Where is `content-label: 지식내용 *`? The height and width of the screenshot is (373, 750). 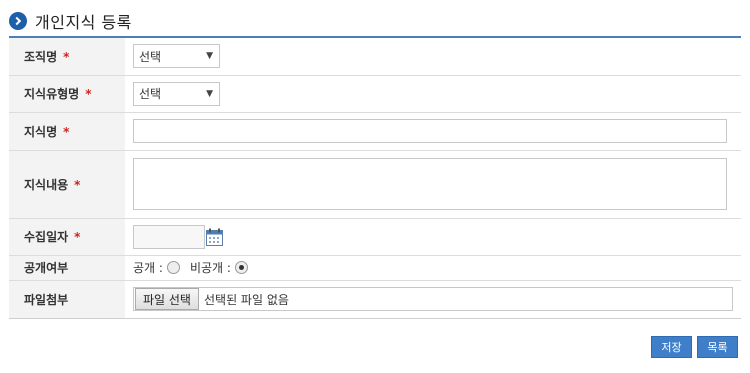
content-label: 지식내용 * is located at coordinates (67, 184).